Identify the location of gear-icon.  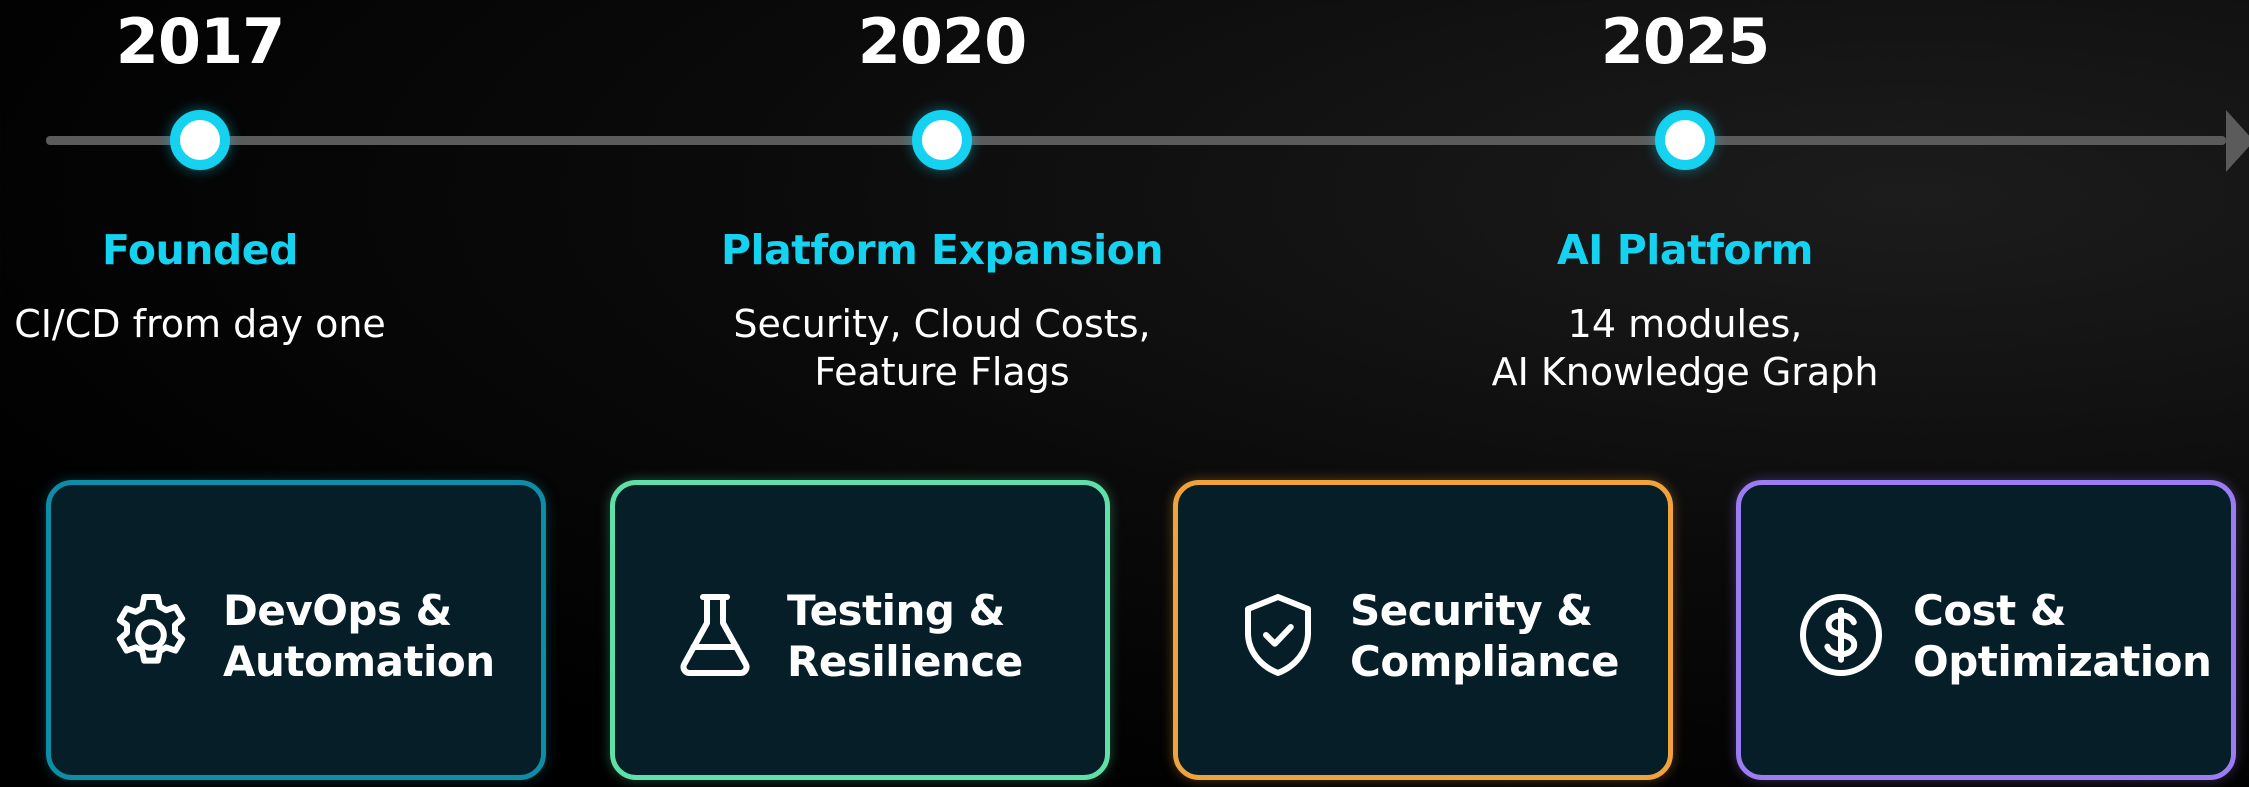
(151, 635).